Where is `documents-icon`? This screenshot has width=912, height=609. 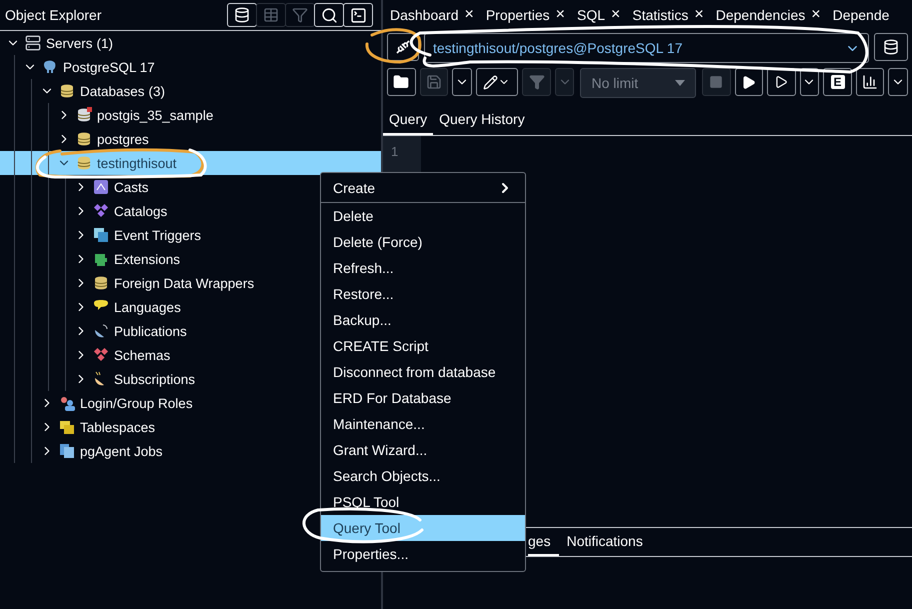
documents-icon is located at coordinates (67, 451).